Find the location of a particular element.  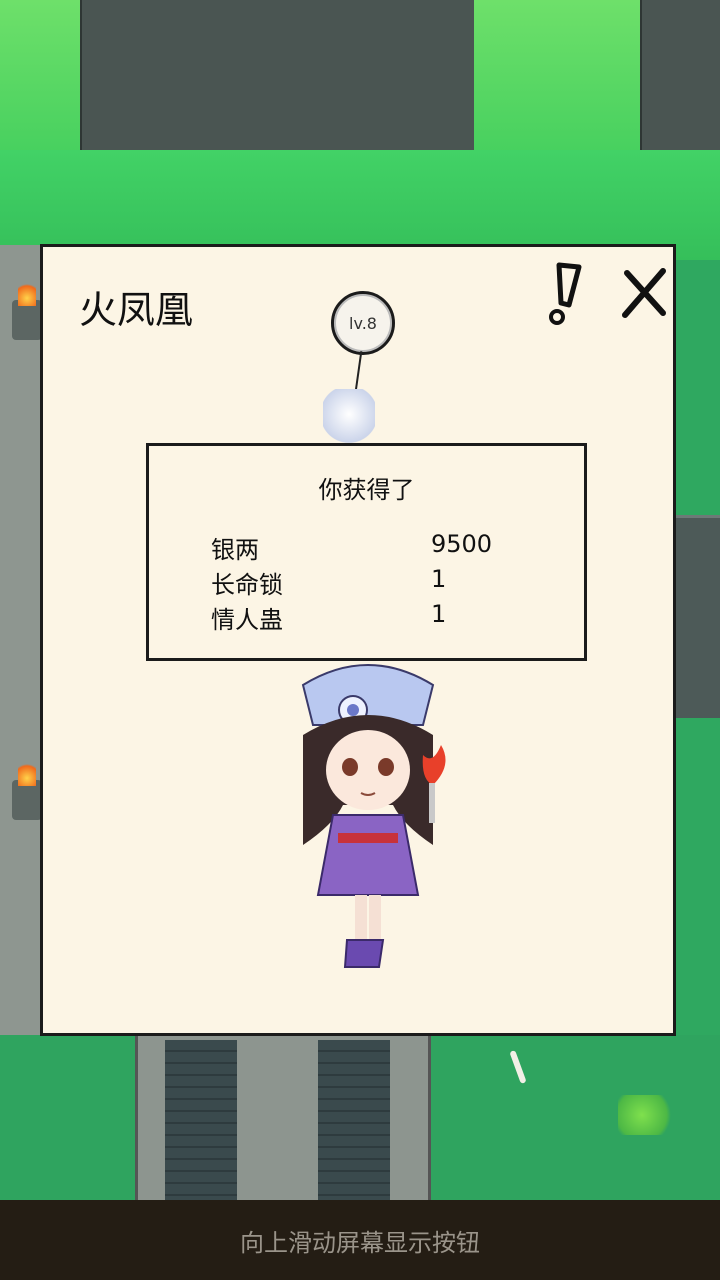

reward-row: 长命锁 1 is located at coordinates (371, 582).